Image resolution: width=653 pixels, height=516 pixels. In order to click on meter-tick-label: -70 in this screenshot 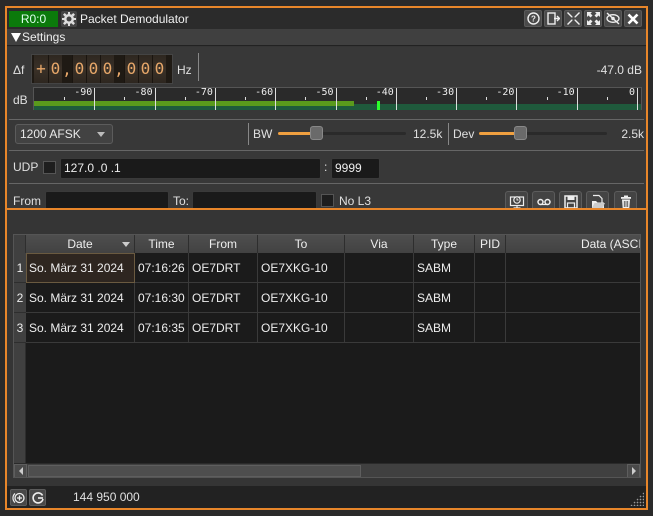, I will do `click(203, 92)`.